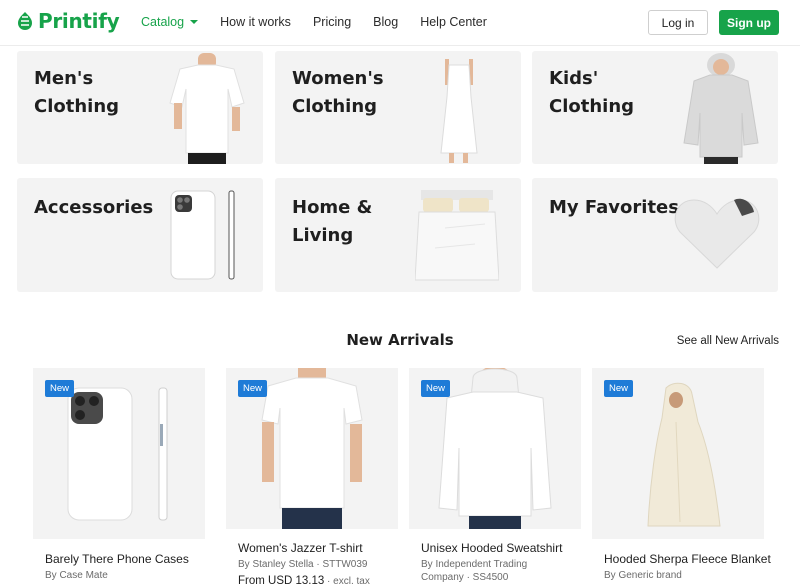 Image resolution: width=800 pixels, height=587 pixels. Describe the element at coordinates (465, 577) in the screenshot. I see `product-brand-line: Company · SS4500` at that location.